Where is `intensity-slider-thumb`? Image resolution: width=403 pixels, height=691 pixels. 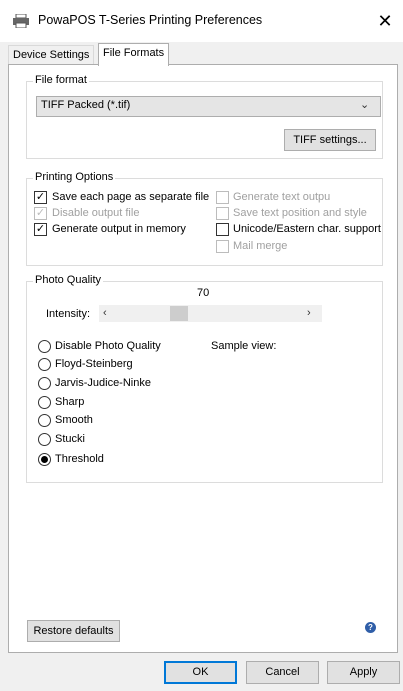 intensity-slider-thumb is located at coordinates (179, 313).